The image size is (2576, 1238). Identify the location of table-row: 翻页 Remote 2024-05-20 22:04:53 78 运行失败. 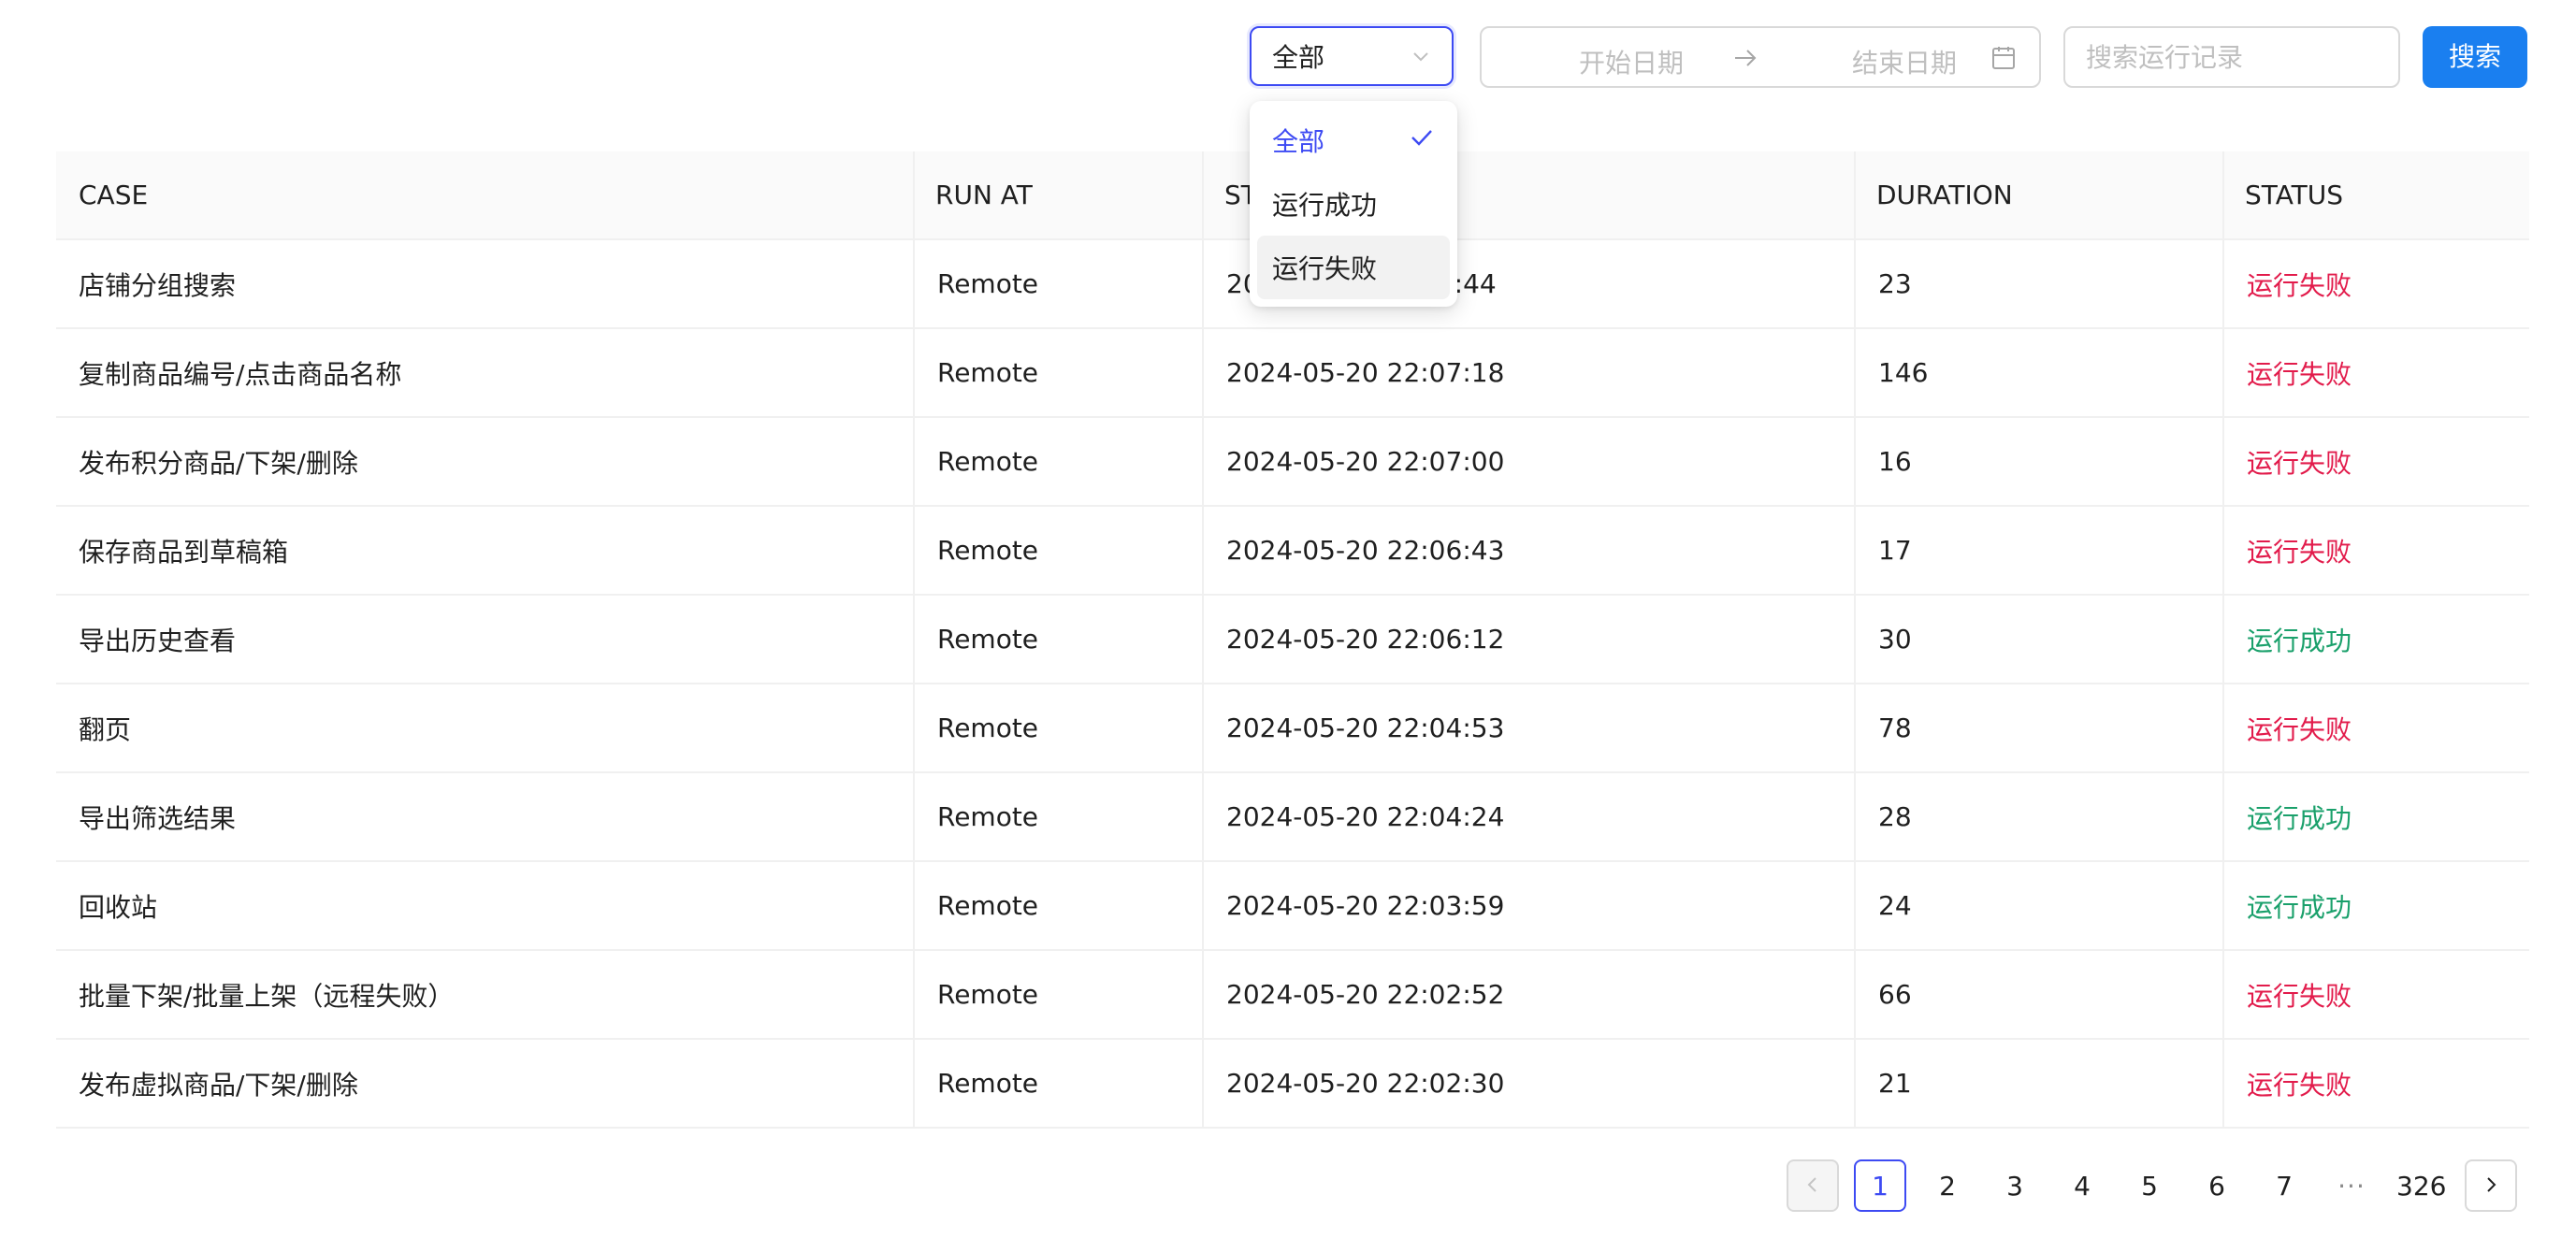
(1292, 729).